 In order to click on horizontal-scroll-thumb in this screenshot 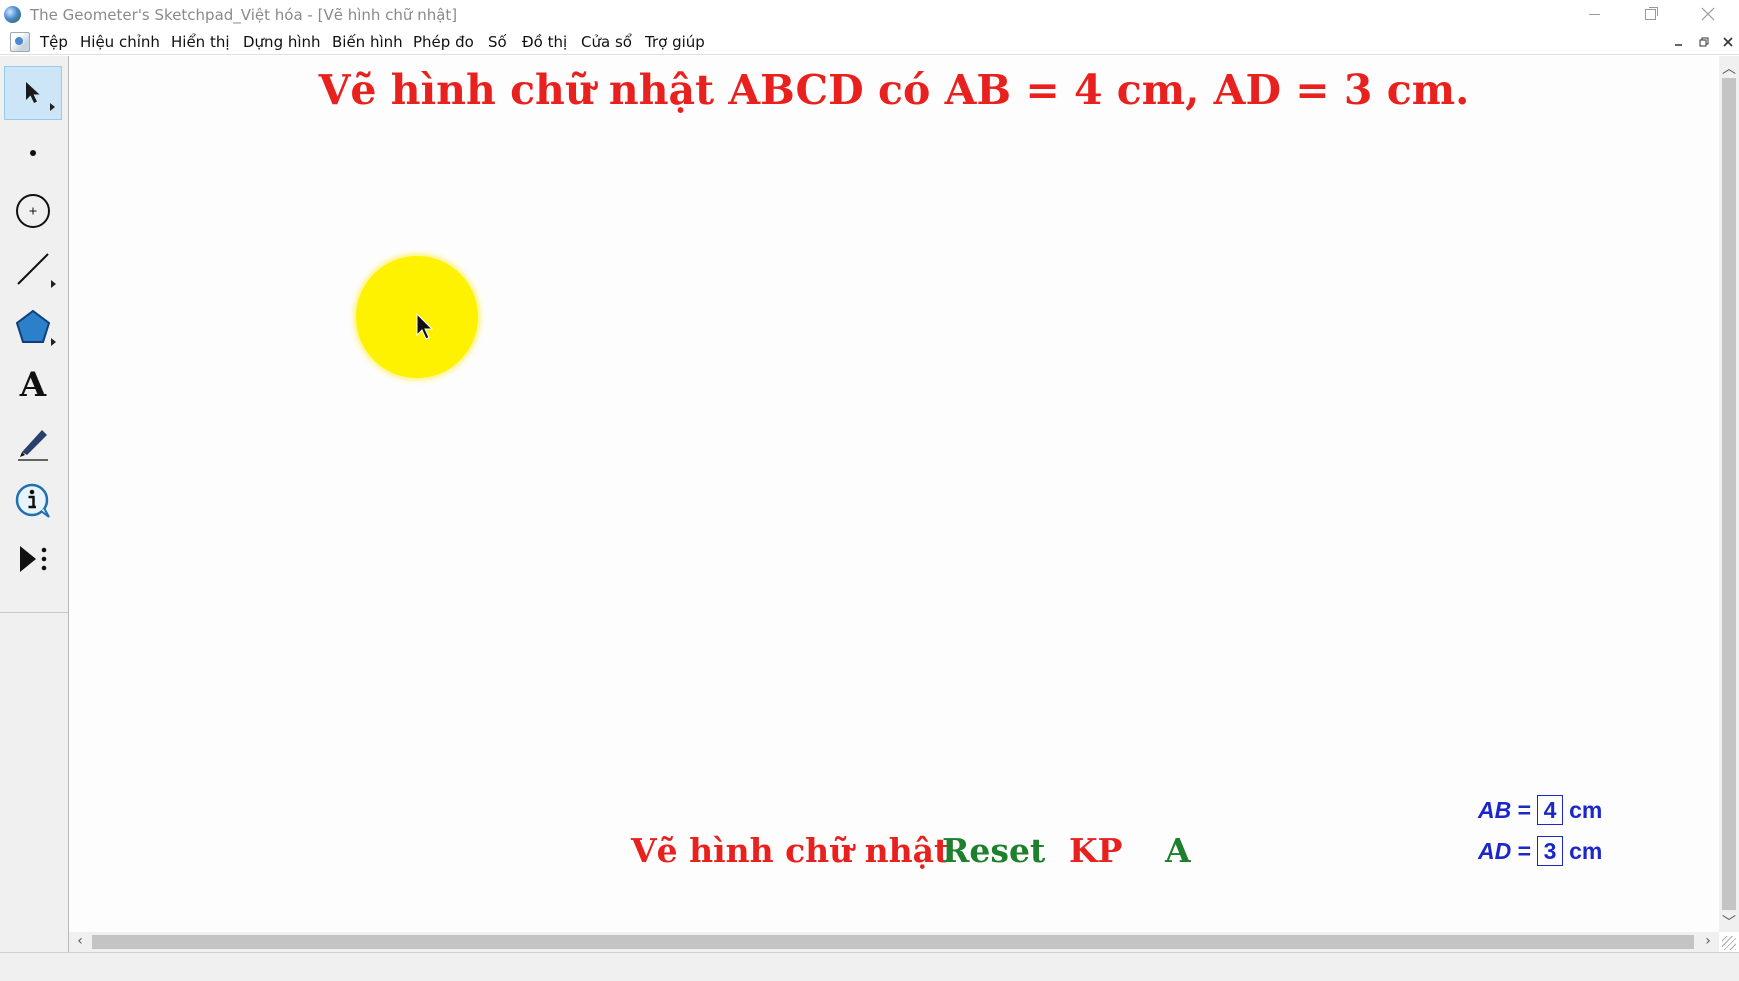, I will do `click(893, 942)`.